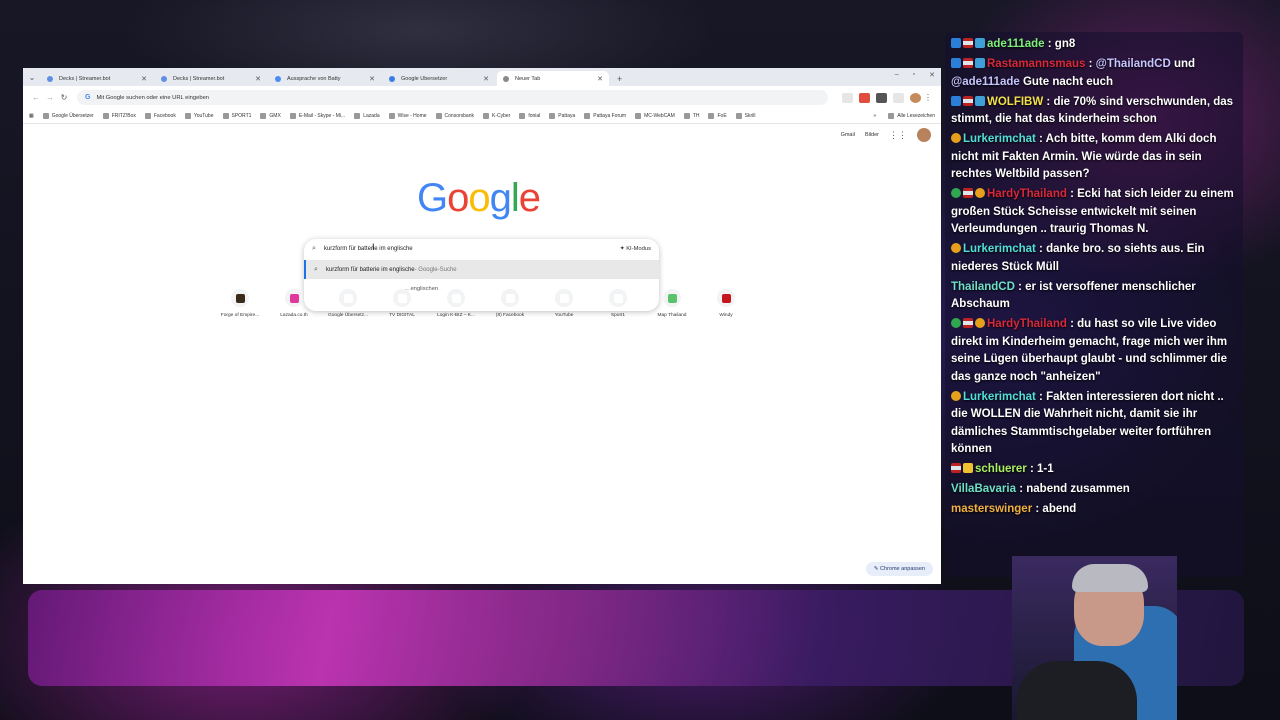  Describe the element at coordinates (270, 116) in the screenshot. I see `bookmark-item: GMX` at that location.